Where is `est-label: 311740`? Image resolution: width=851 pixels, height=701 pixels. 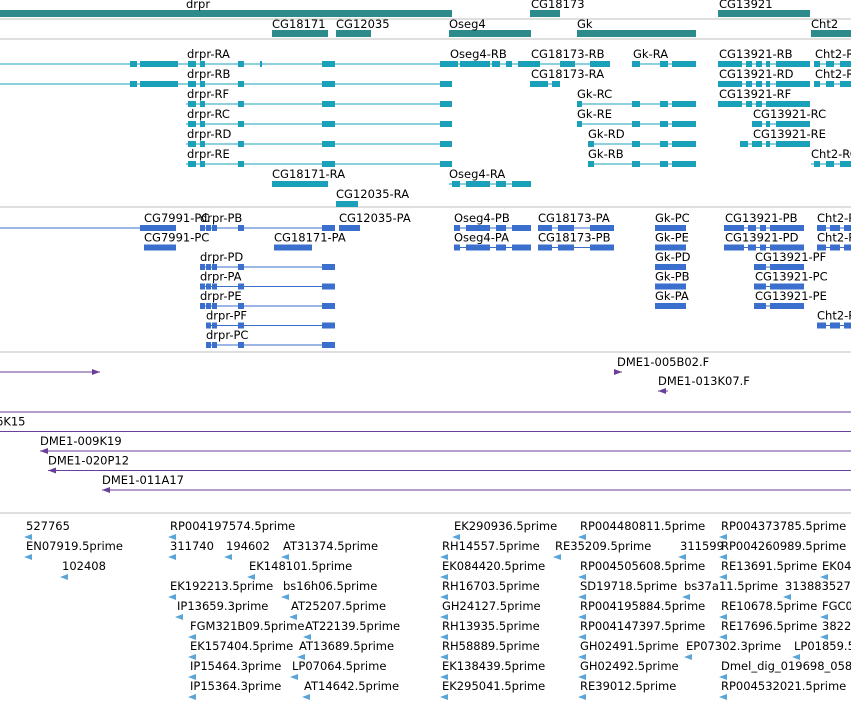 est-label: 311740 is located at coordinates (192, 546).